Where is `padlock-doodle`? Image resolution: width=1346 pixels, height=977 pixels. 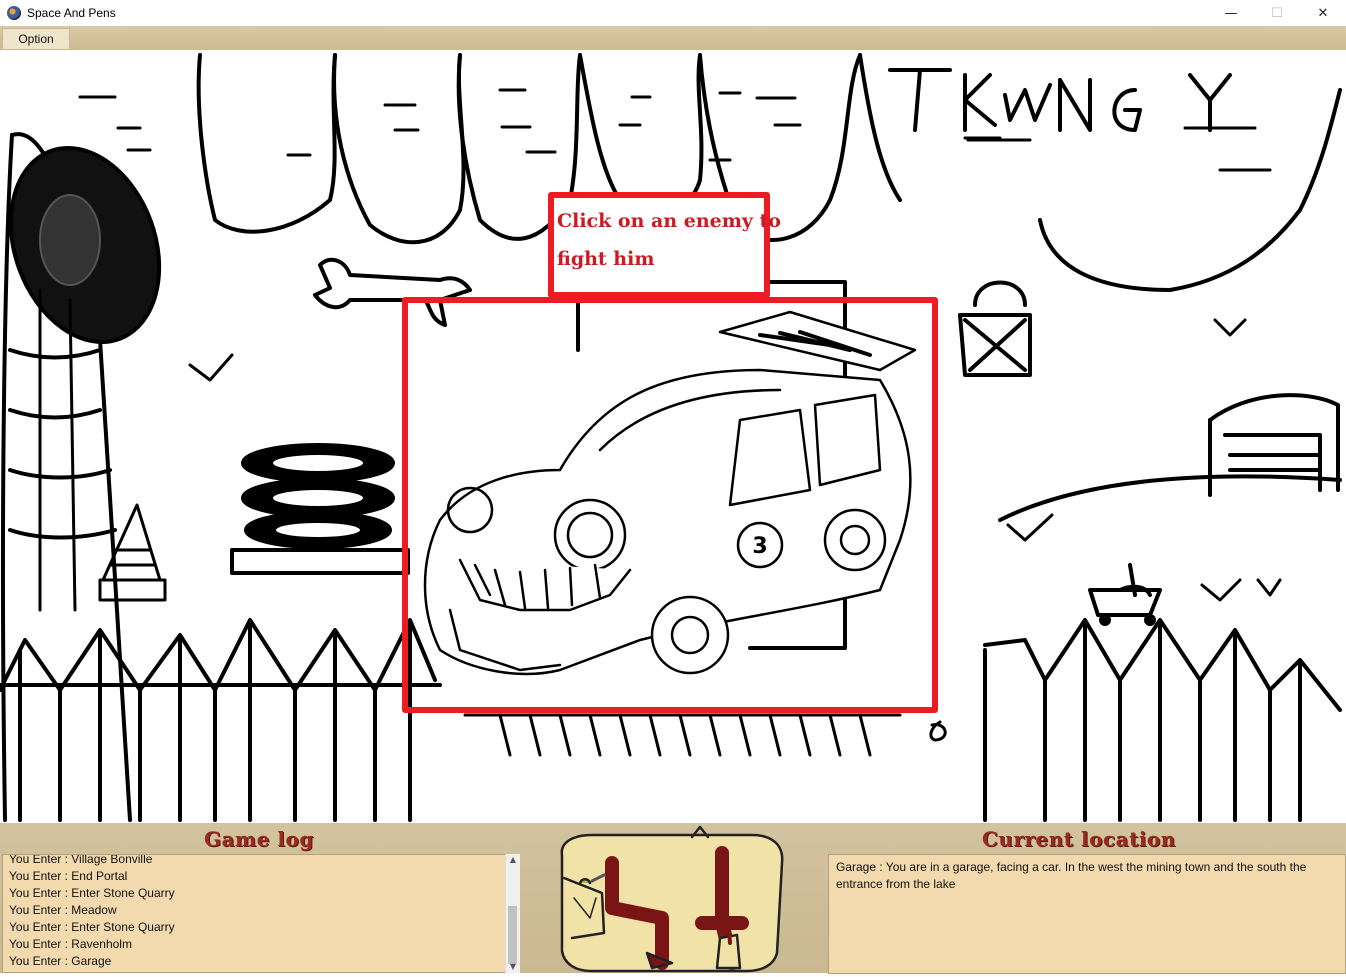
padlock-doodle is located at coordinates (995, 328).